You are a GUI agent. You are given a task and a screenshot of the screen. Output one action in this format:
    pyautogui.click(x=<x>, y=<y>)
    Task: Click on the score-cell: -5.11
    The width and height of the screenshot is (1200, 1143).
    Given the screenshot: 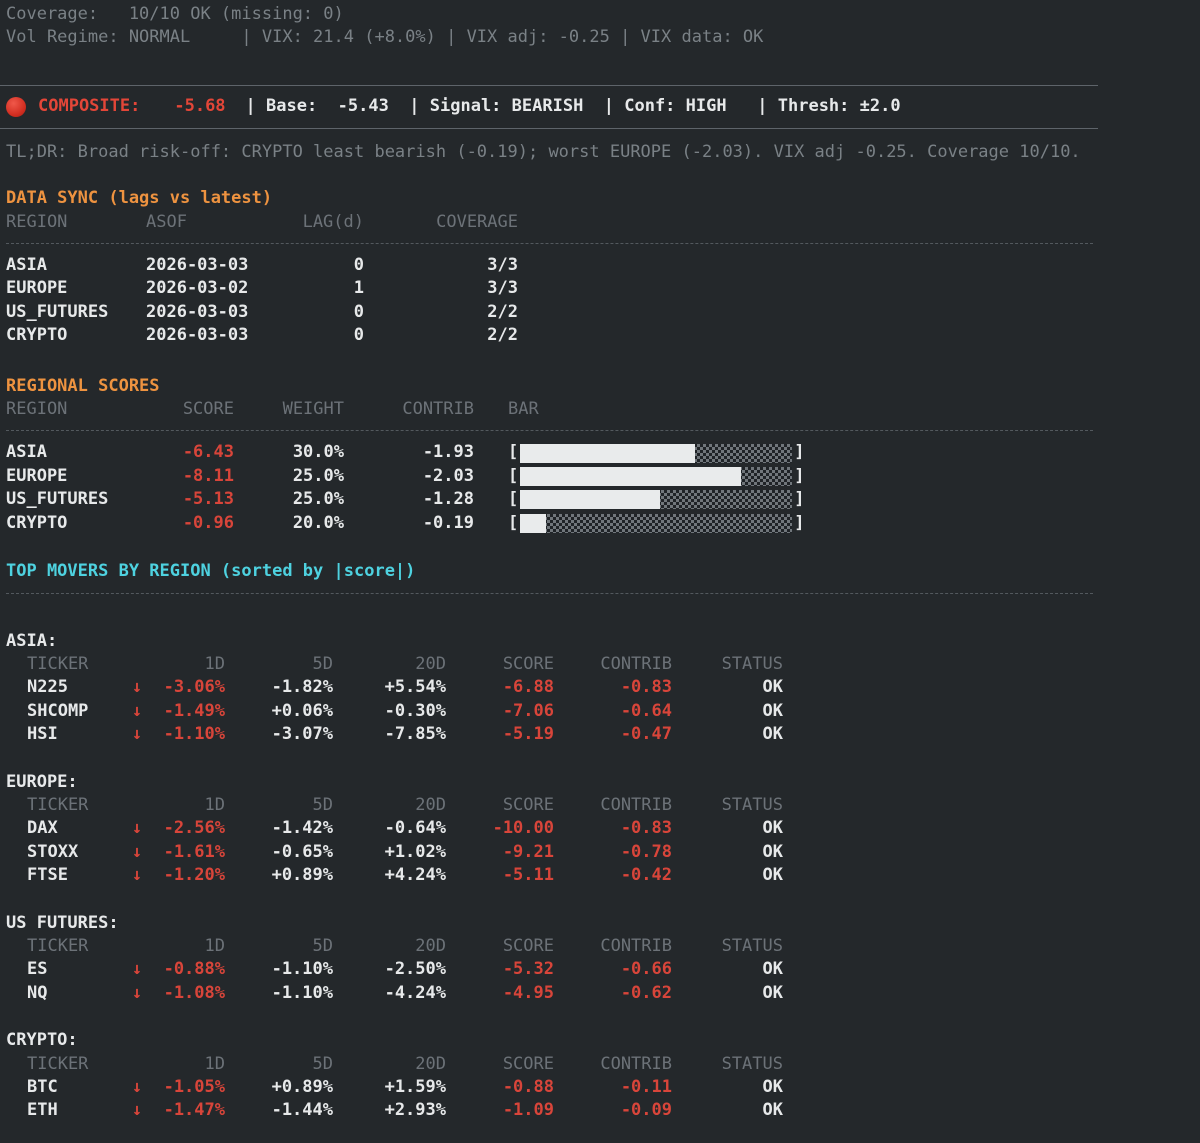 What is the action you would take?
    pyautogui.click(x=528, y=875)
    